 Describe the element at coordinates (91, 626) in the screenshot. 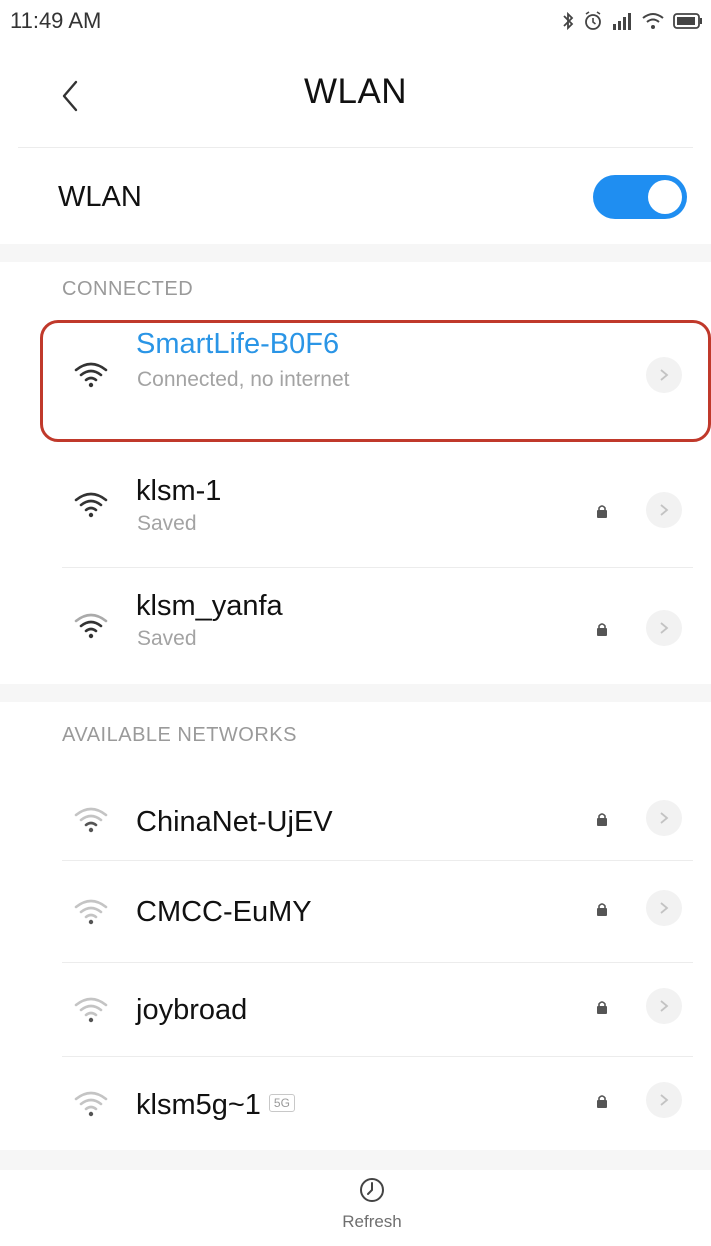

I see `wifi-medium-icon` at that location.